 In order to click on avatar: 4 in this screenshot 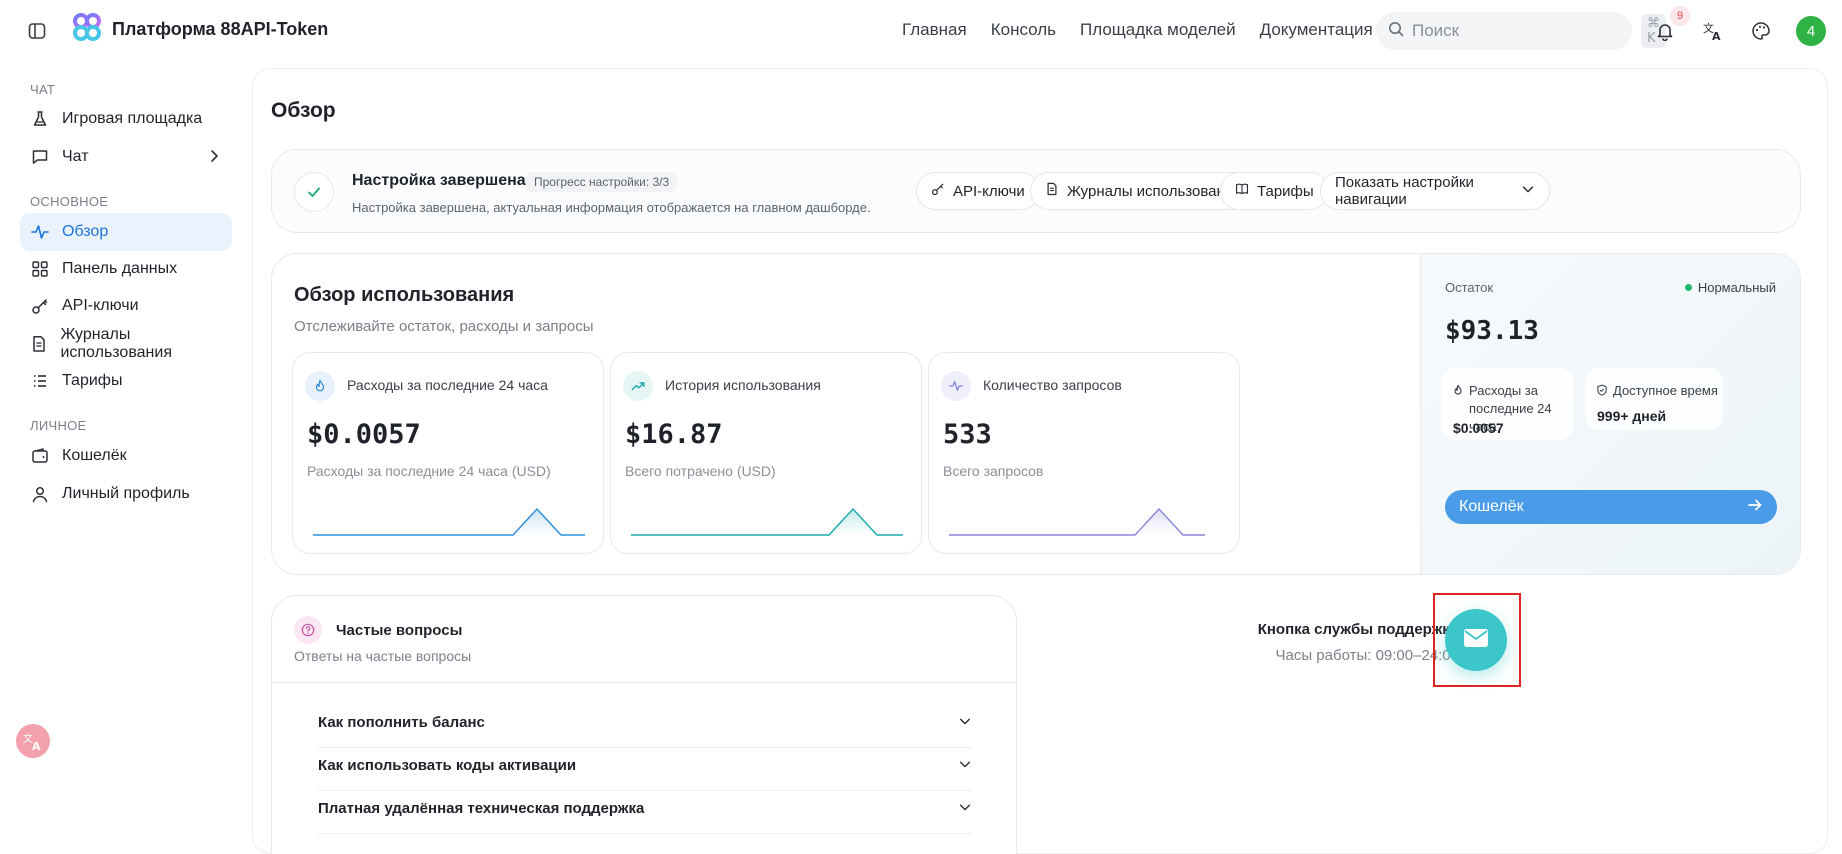, I will do `click(1811, 31)`.